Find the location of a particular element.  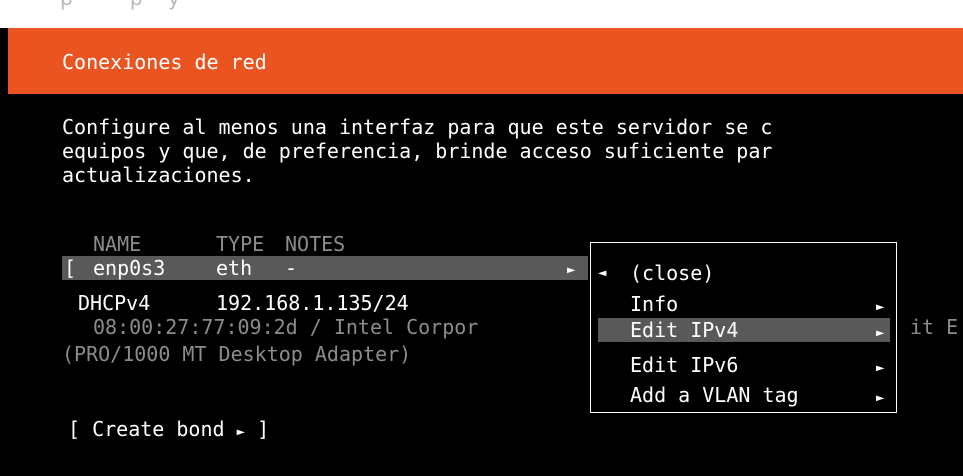

mac-info: 08:00:27:77:09:2d / Intel Corpor is located at coordinates (286, 327).